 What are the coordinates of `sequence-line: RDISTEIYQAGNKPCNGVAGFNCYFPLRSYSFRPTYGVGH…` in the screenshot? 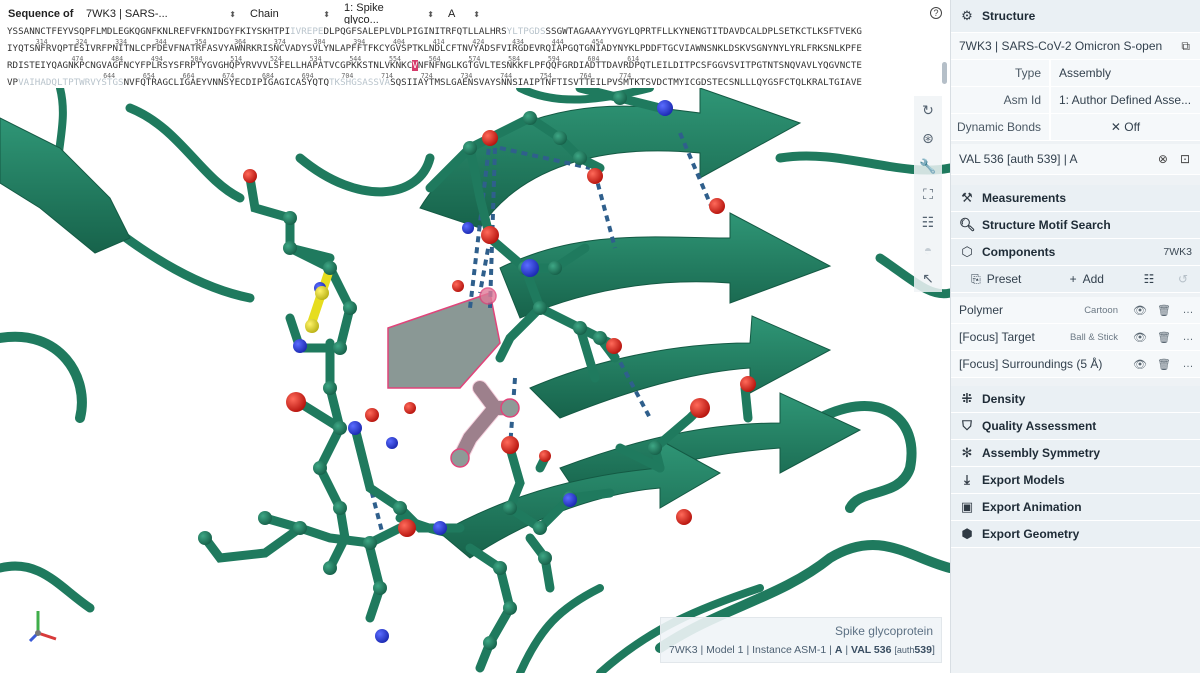 It's located at (434, 66).